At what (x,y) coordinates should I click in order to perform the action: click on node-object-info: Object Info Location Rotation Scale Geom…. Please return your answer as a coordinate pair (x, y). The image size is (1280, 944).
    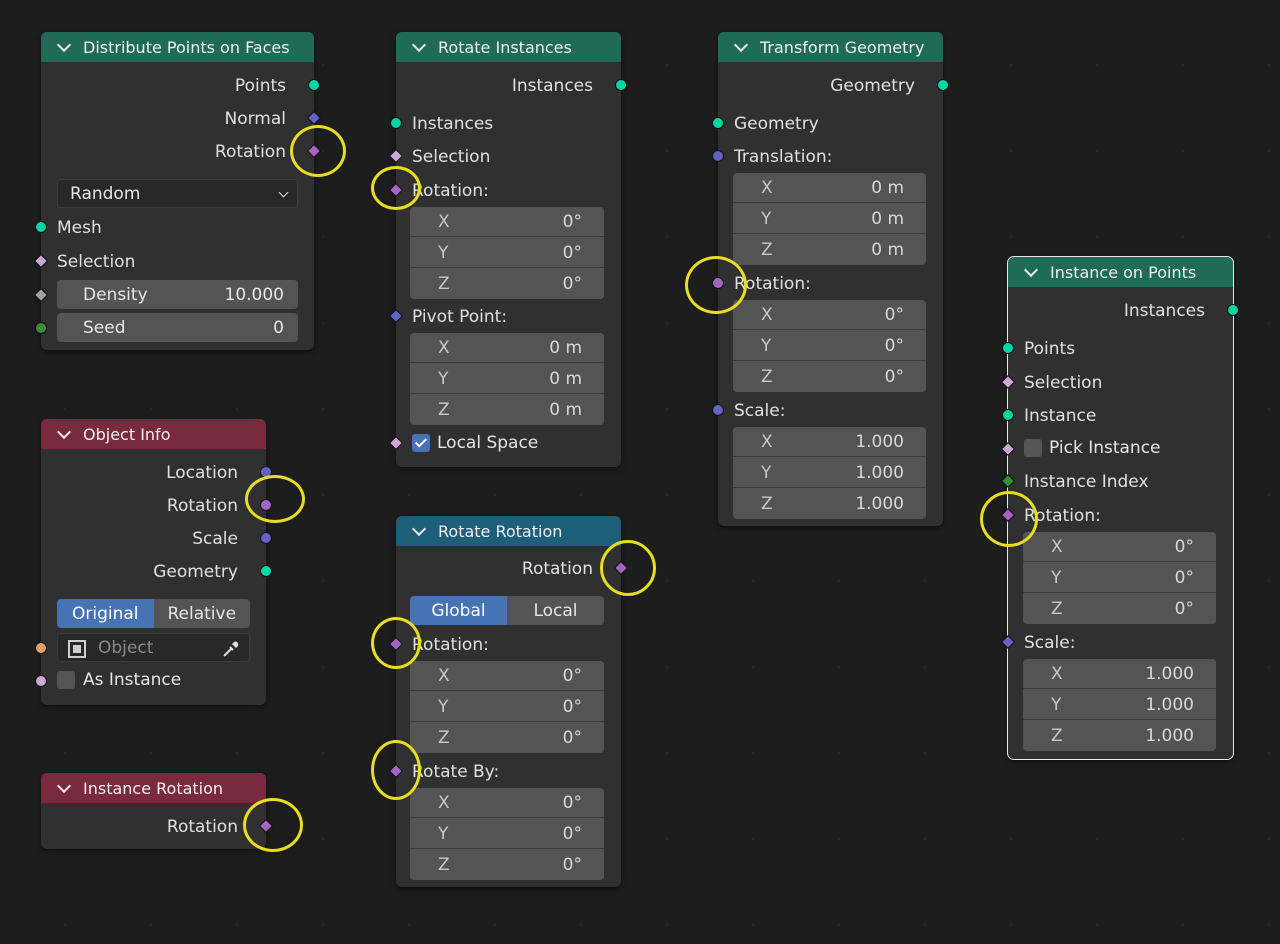
    Looking at the image, I should click on (153, 562).